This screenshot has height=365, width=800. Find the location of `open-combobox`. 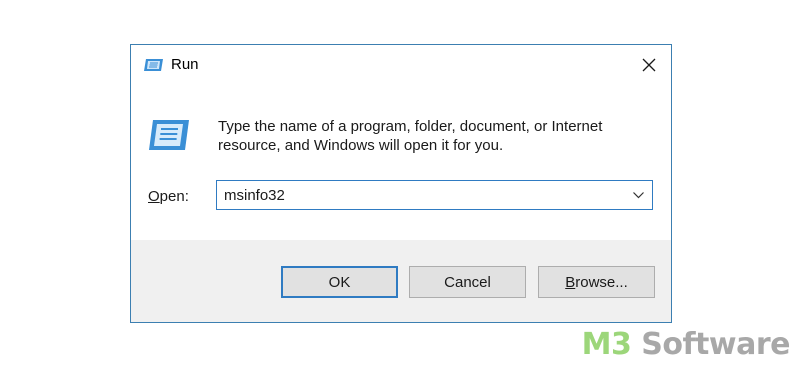

open-combobox is located at coordinates (434, 195).